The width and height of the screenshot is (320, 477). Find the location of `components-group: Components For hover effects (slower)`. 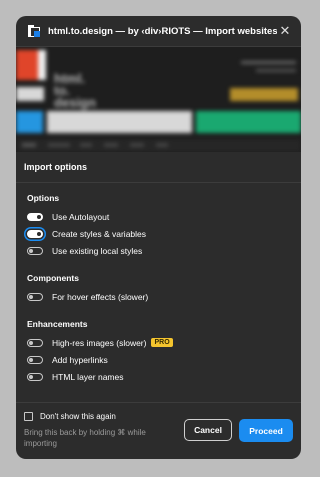

components-group: Components For hover effects (slower) is located at coordinates (158, 289).